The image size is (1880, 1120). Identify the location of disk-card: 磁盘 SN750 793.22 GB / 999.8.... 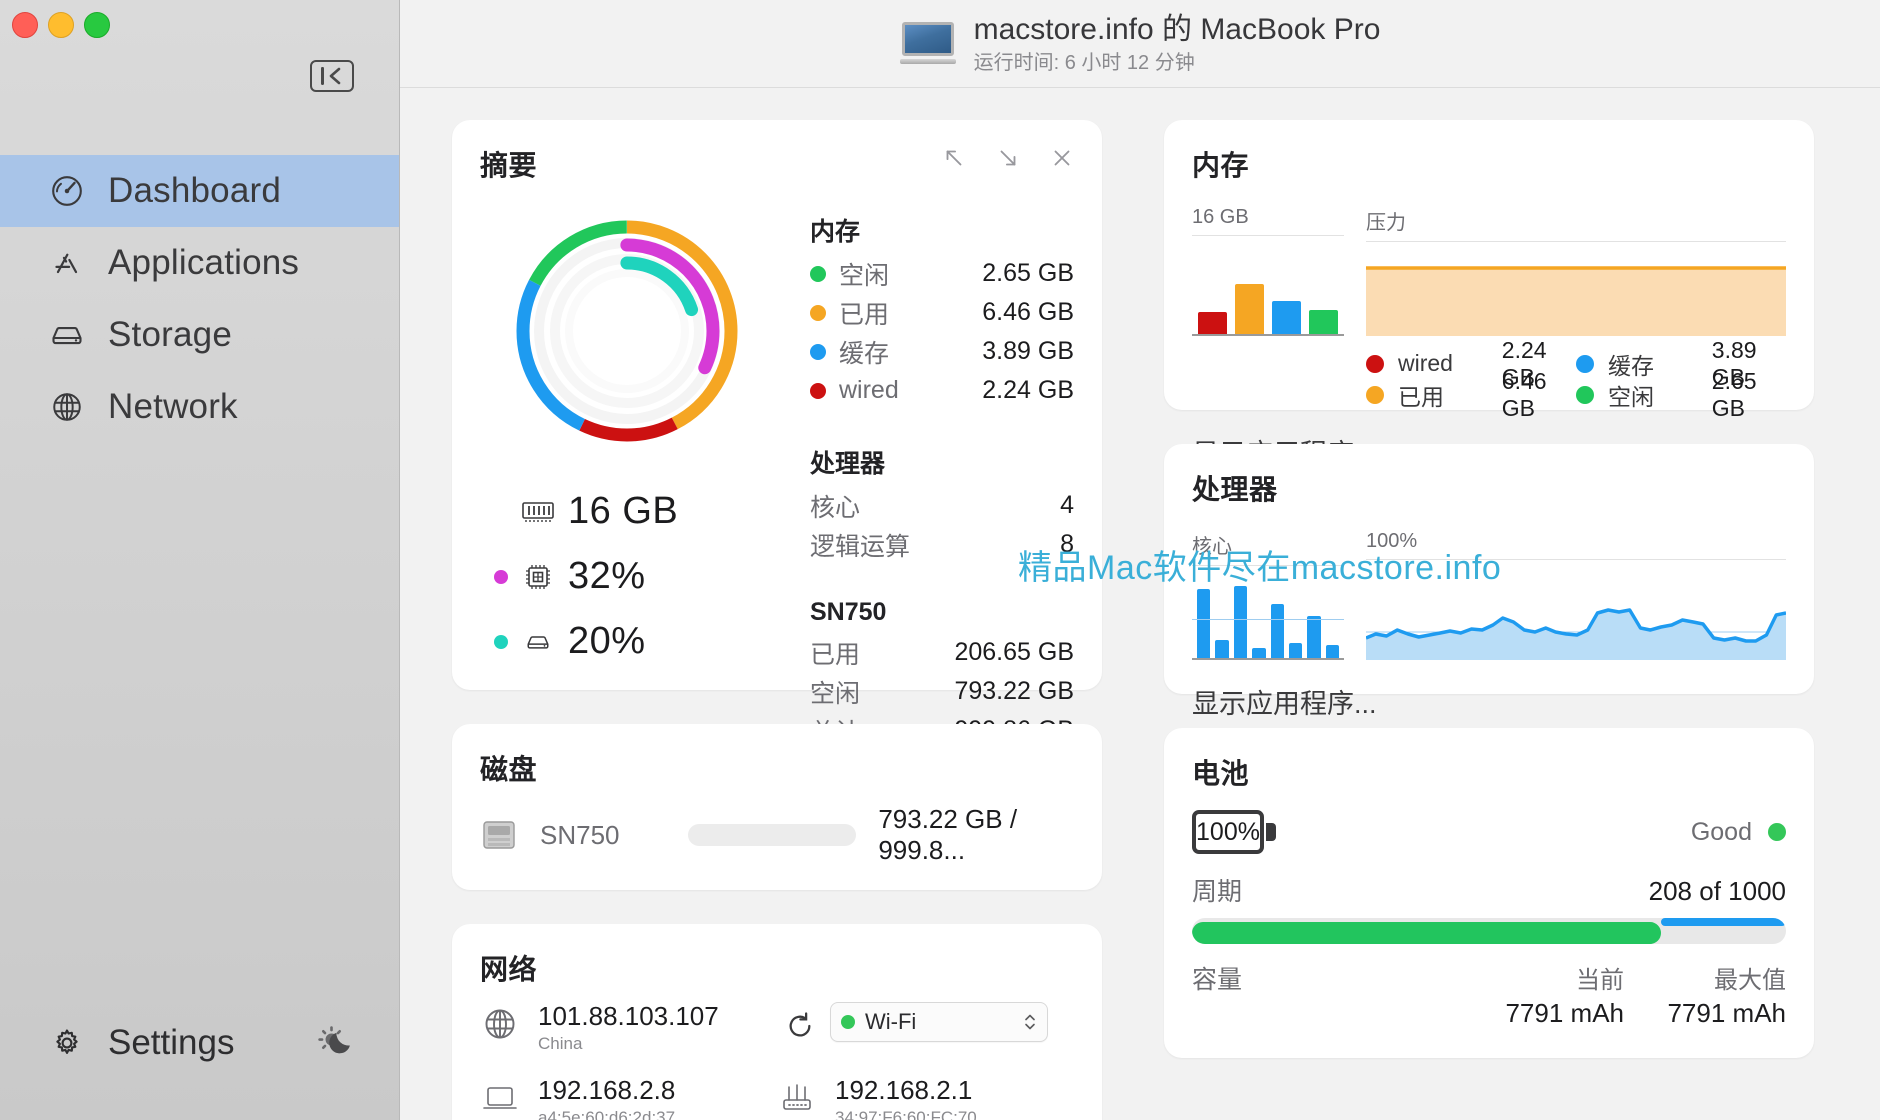
(777, 807).